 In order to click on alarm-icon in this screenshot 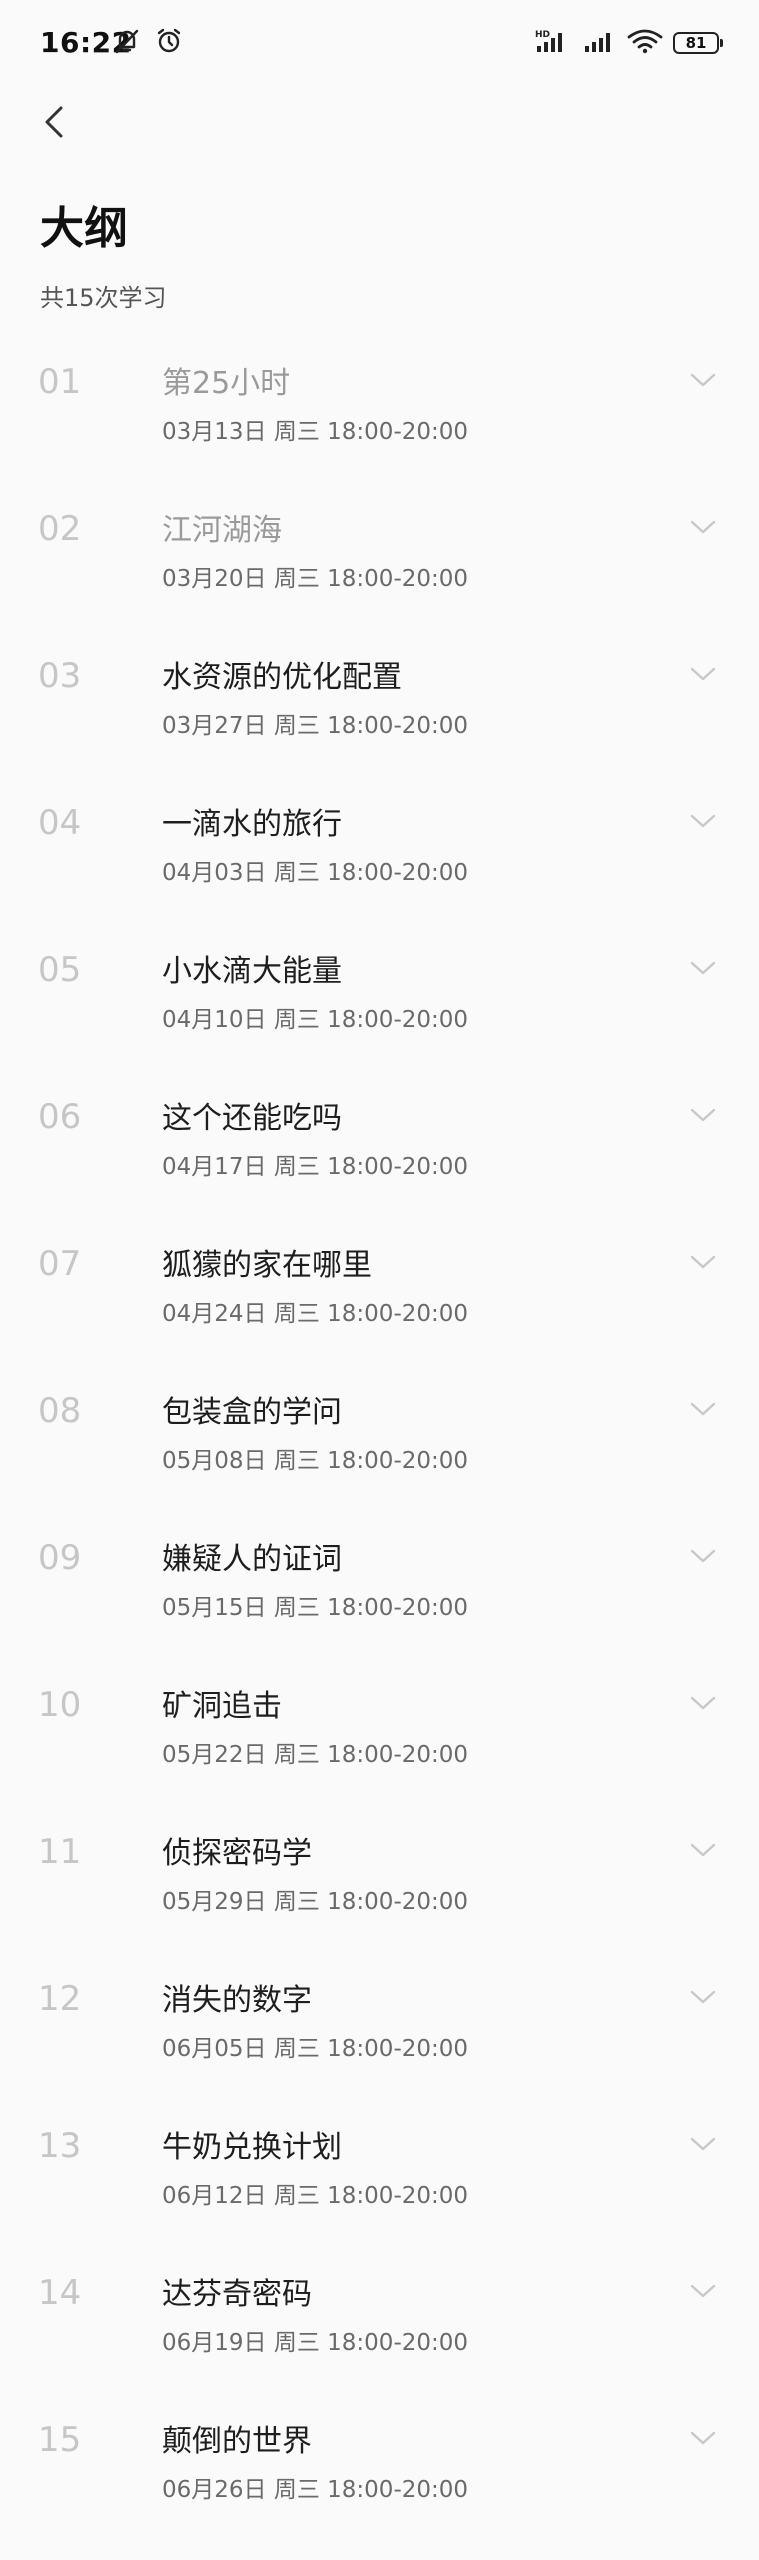, I will do `click(169, 43)`.